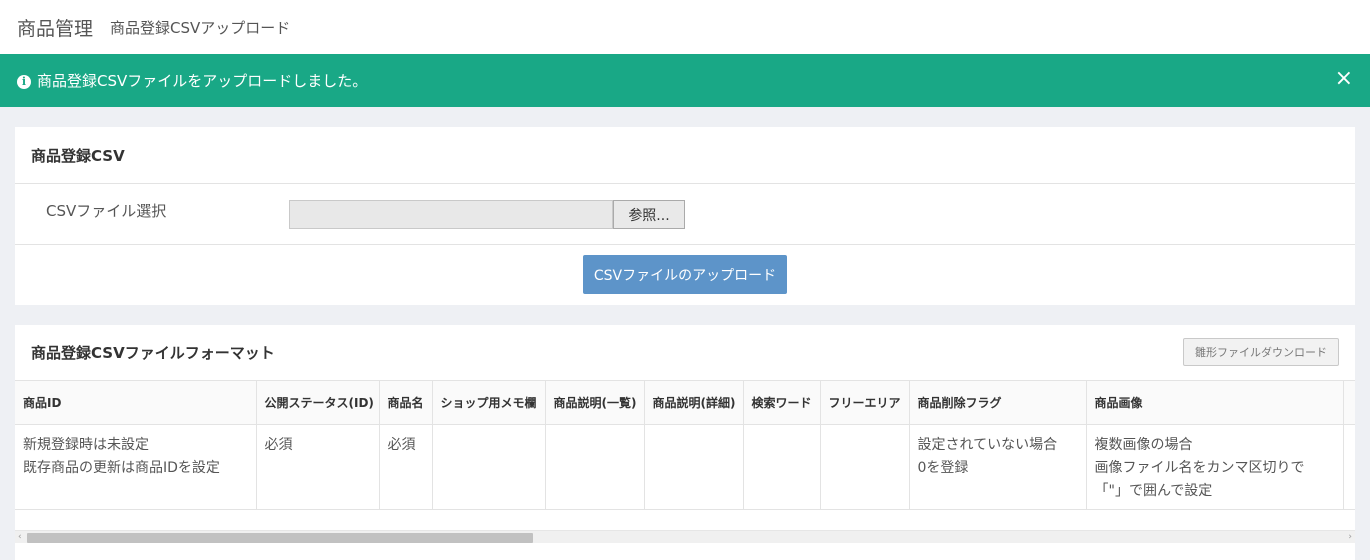  I want to click on column-header-overflow, so click(1349, 403).